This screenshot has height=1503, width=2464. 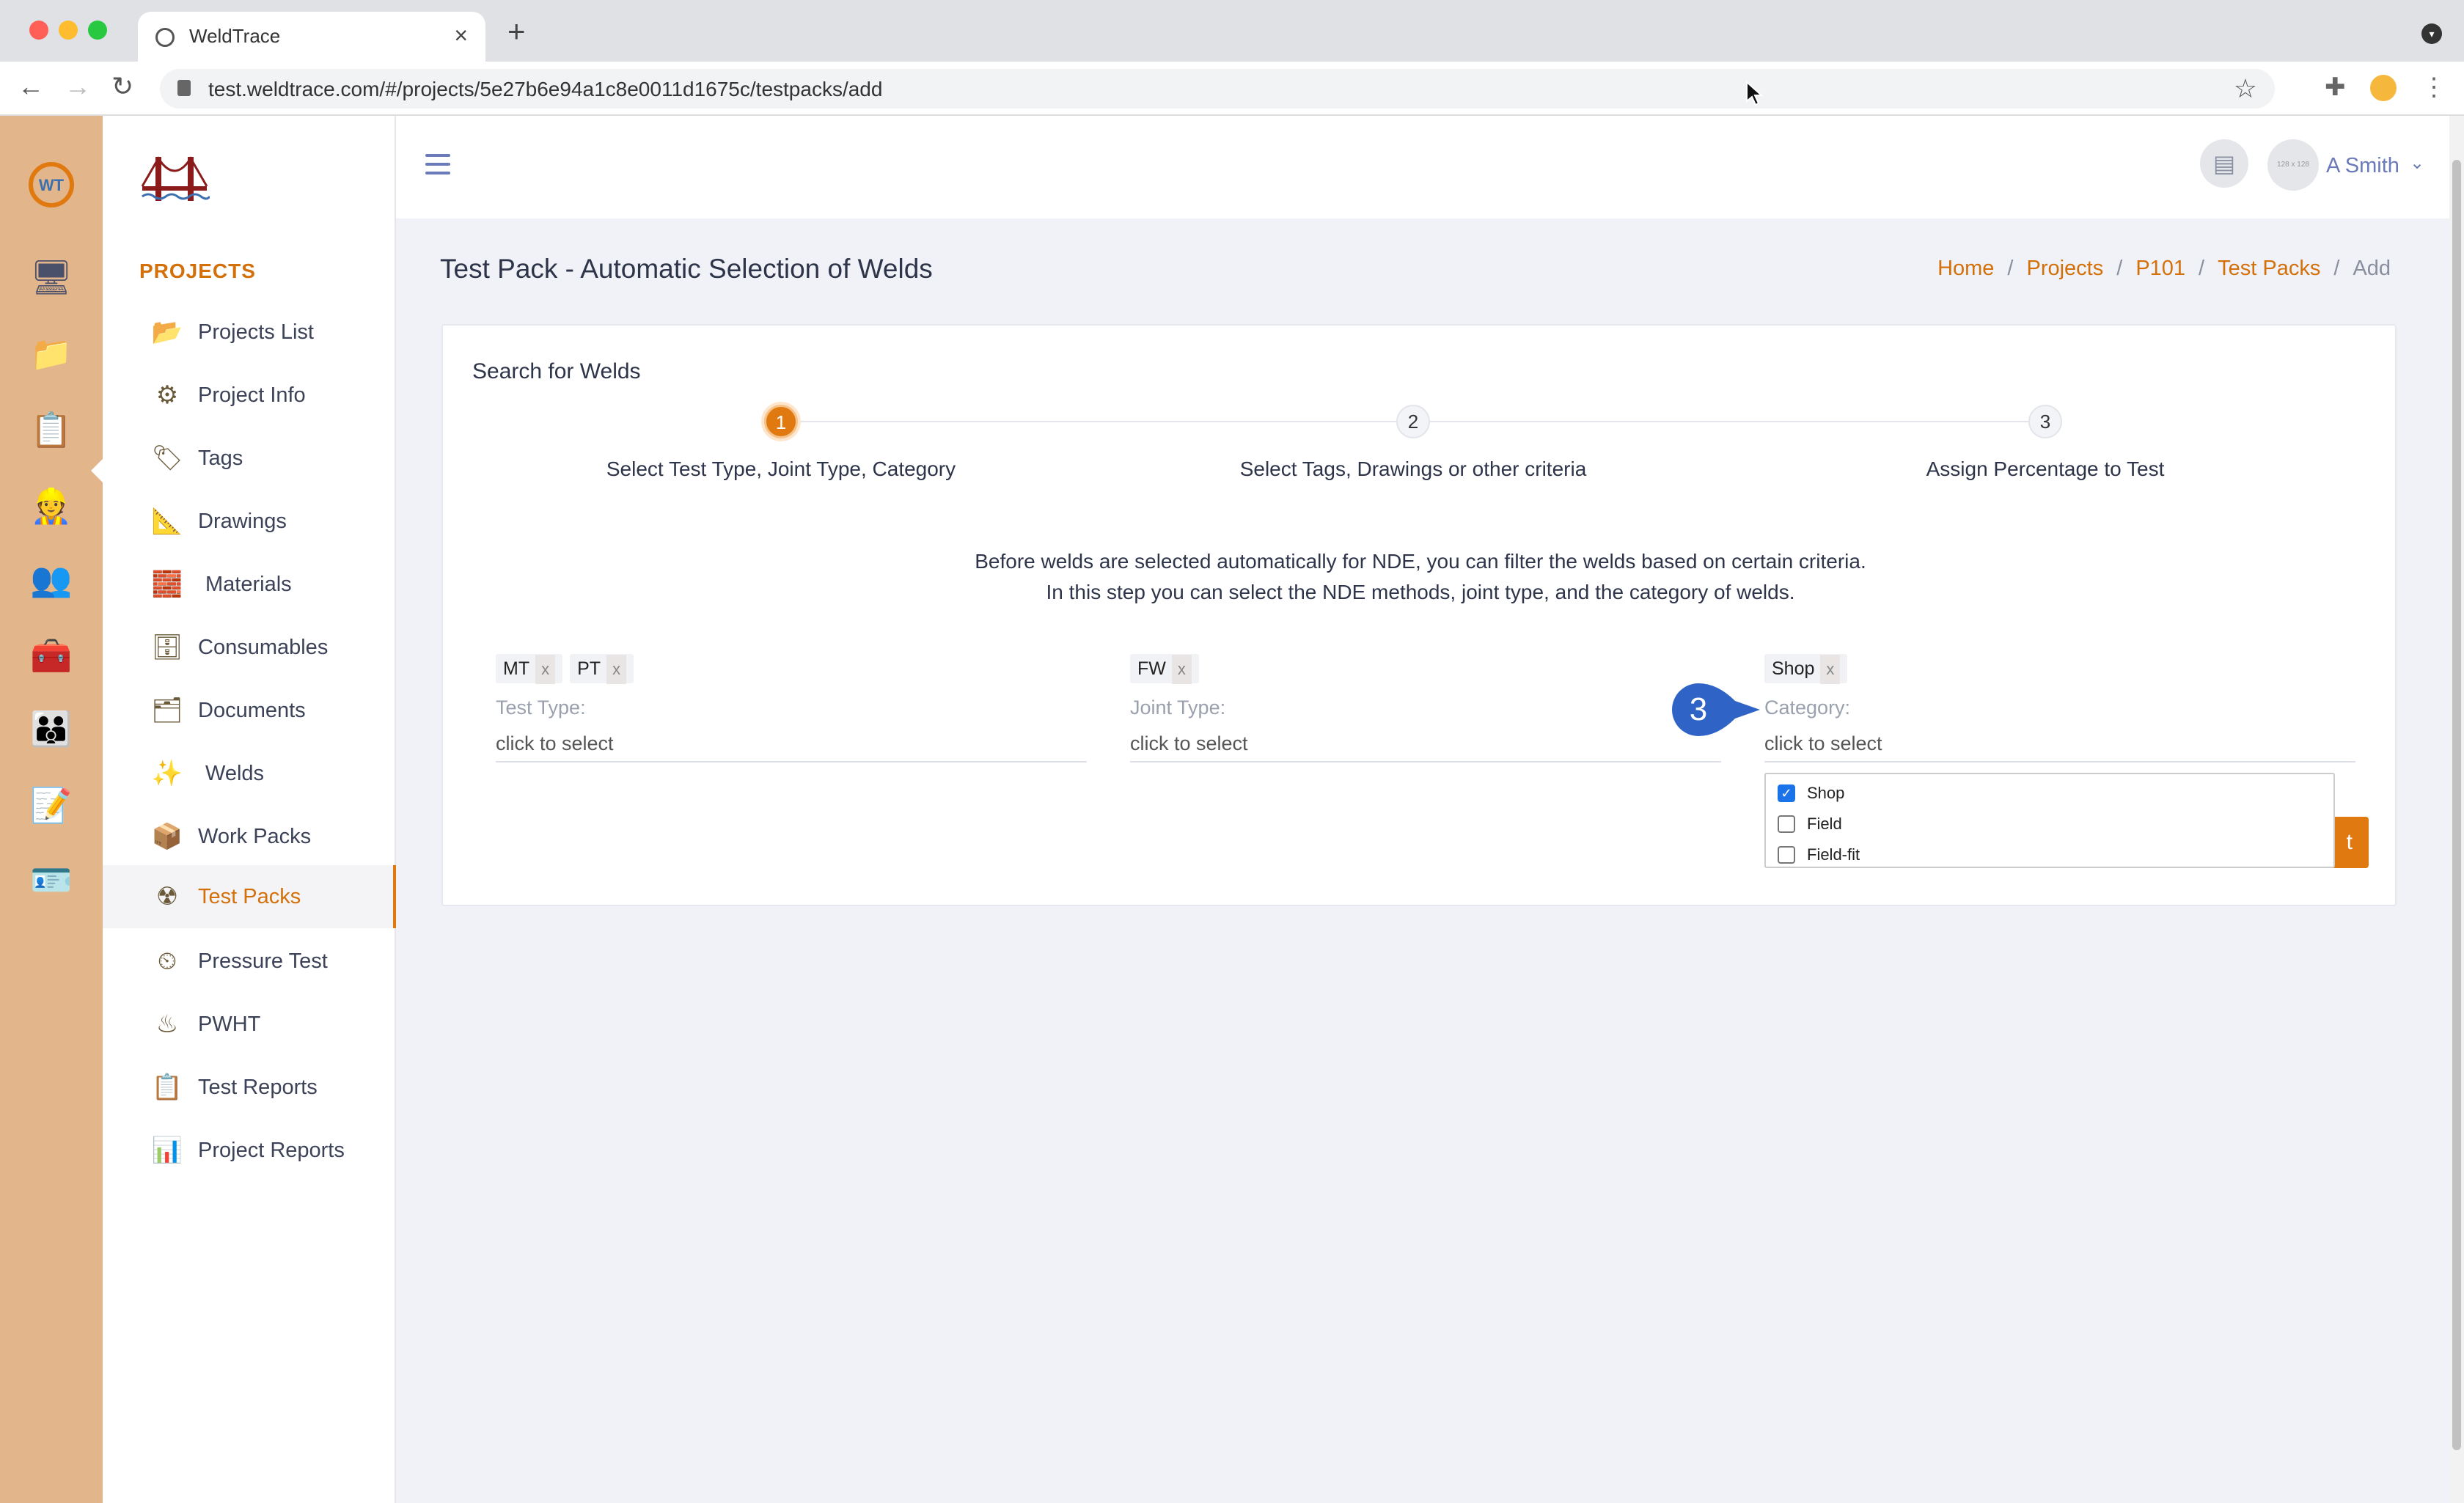 I want to click on new-tab-icon: +, so click(x=516, y=31).